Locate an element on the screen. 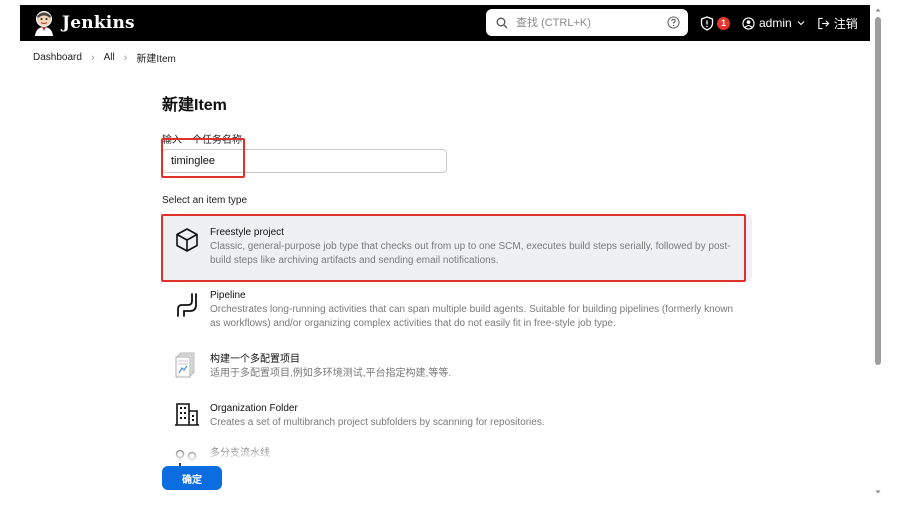  type-name: 多分支流水线 is located at coordinates (240, 453).